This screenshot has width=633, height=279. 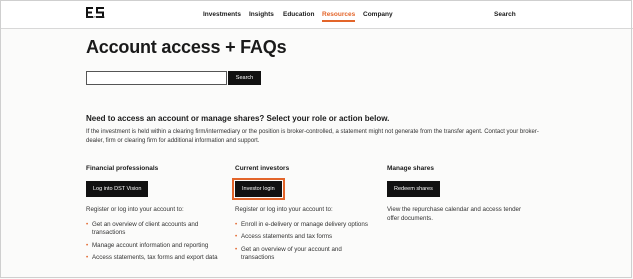 What do you see at coordinates (378, 14) in the screenshot?
I see `nav-company: Company` at bounding box center [378, 14].